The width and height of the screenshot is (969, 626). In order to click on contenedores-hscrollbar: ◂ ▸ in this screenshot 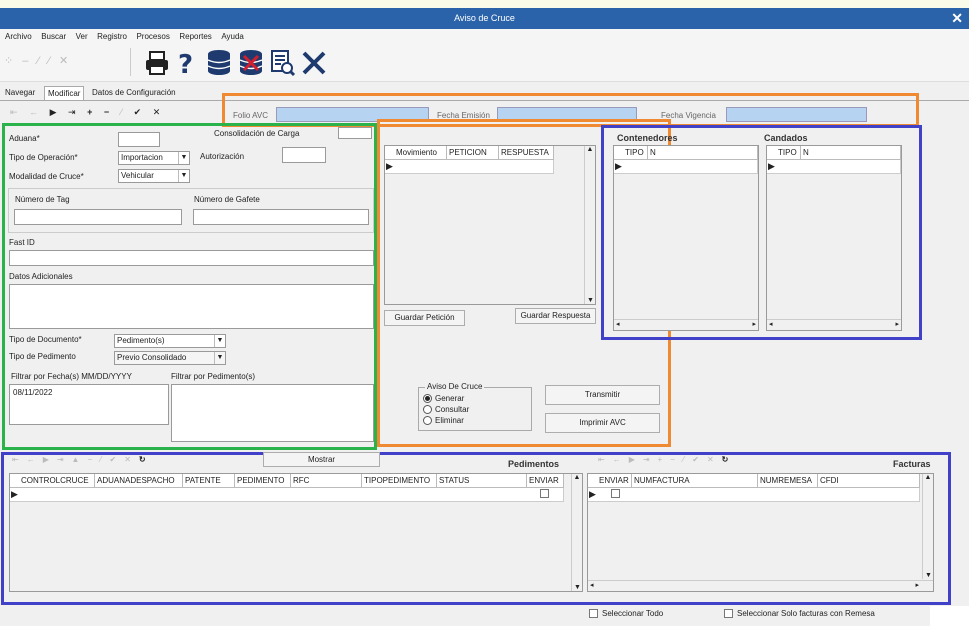, I will do `click(686, 324)`.